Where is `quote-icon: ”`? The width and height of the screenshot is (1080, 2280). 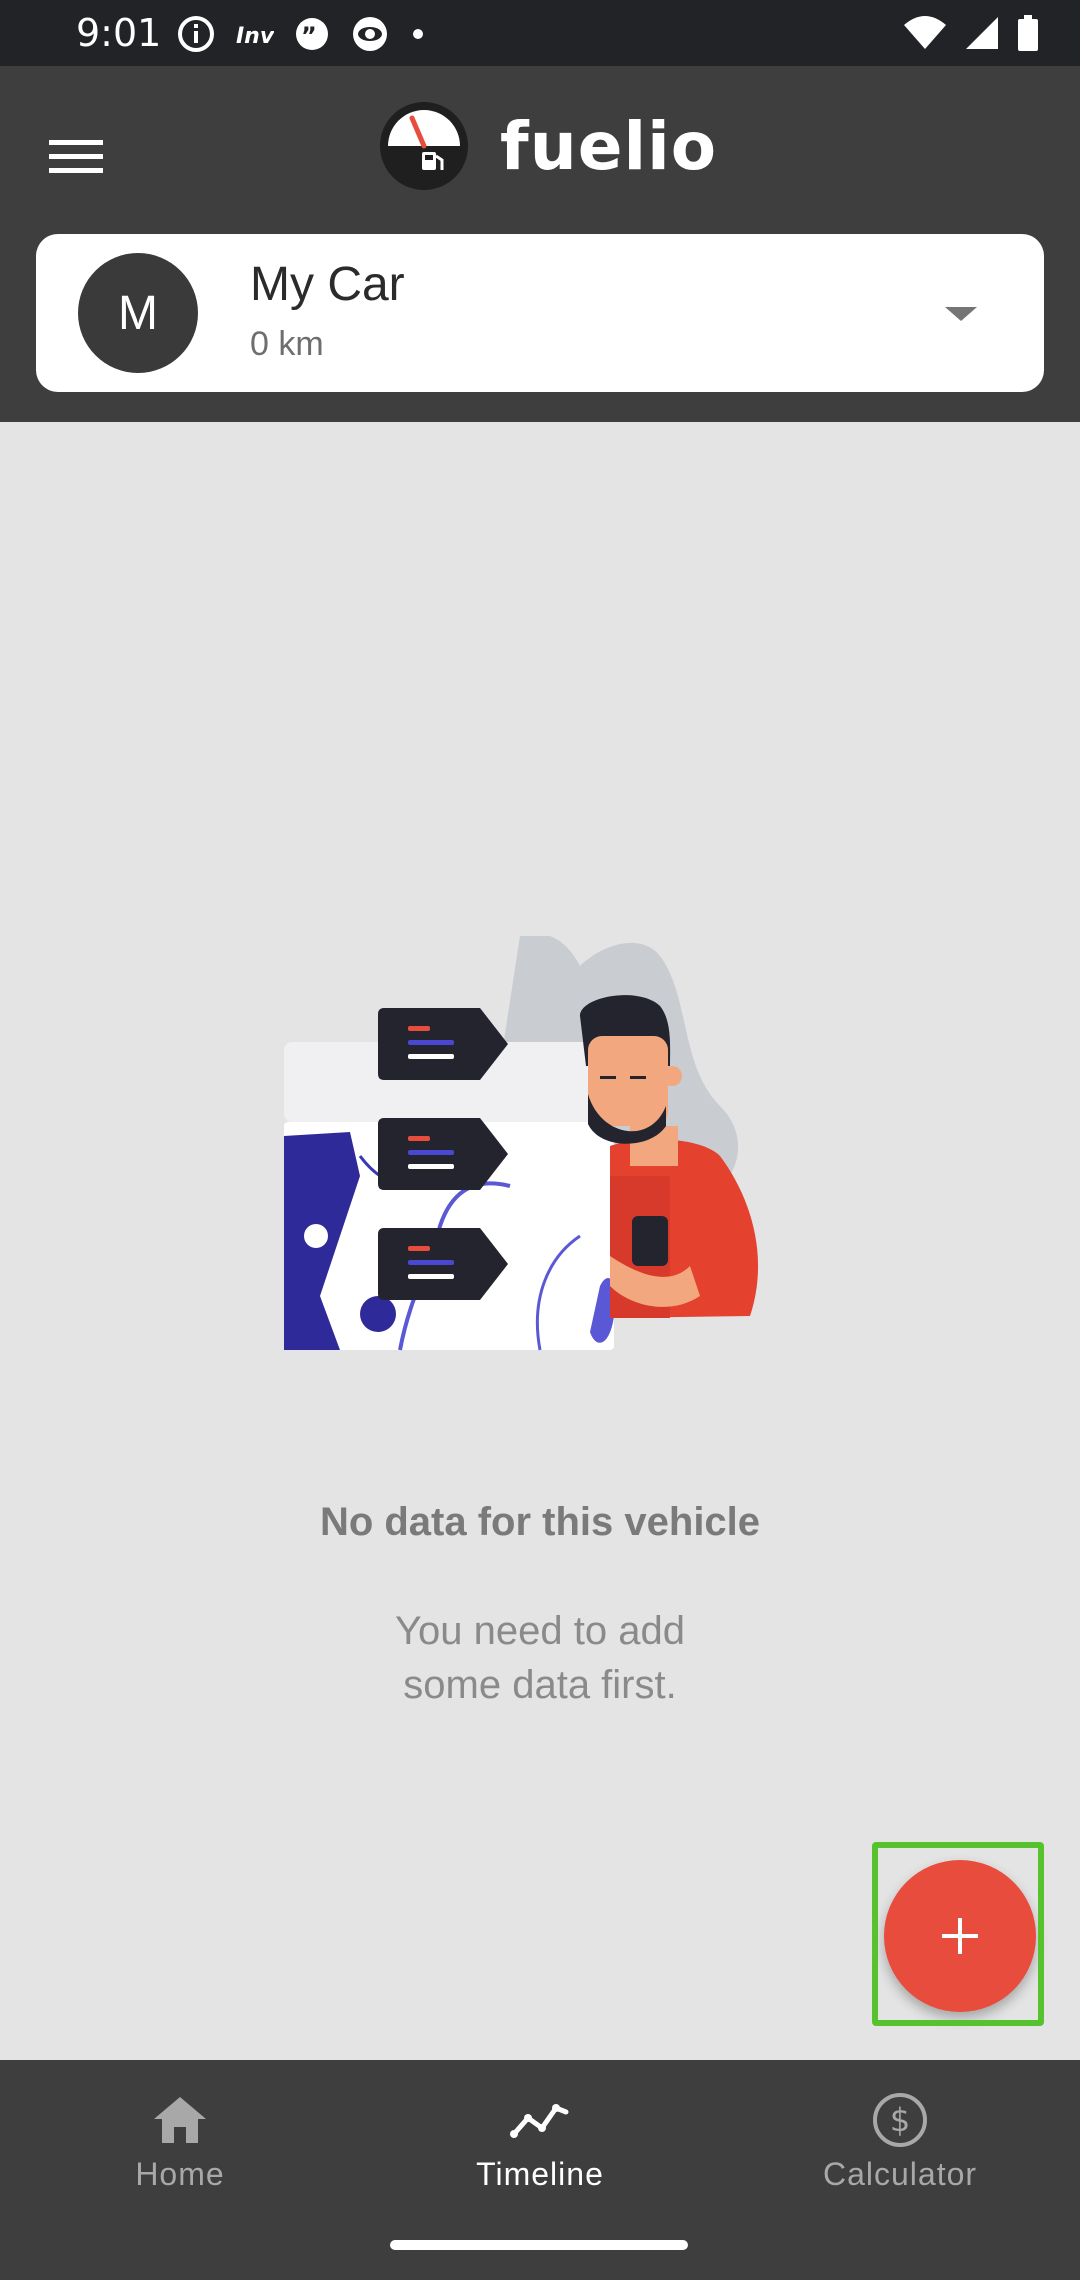 quote-icon: ” is located at coordinates (312, 34).